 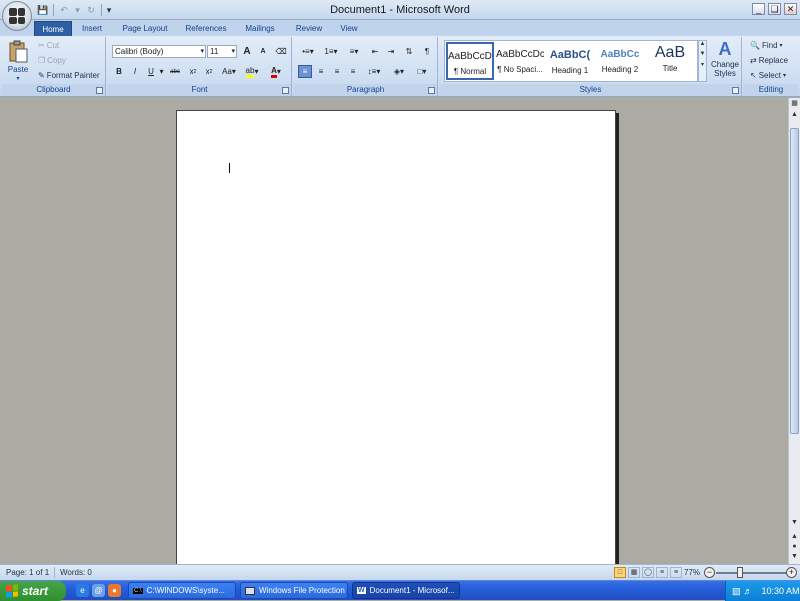 I want to click on underline-button: U, so click(x=151, y=71).